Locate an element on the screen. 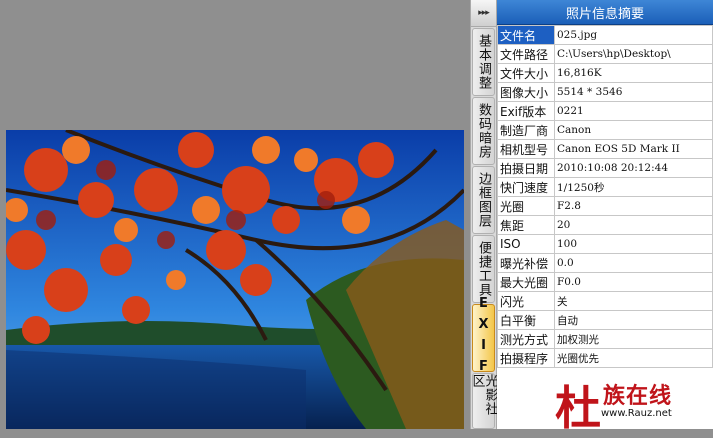 This screenshot has height=438, width=713. exif-key: 相机型号 is located at coordinates (526, 149).